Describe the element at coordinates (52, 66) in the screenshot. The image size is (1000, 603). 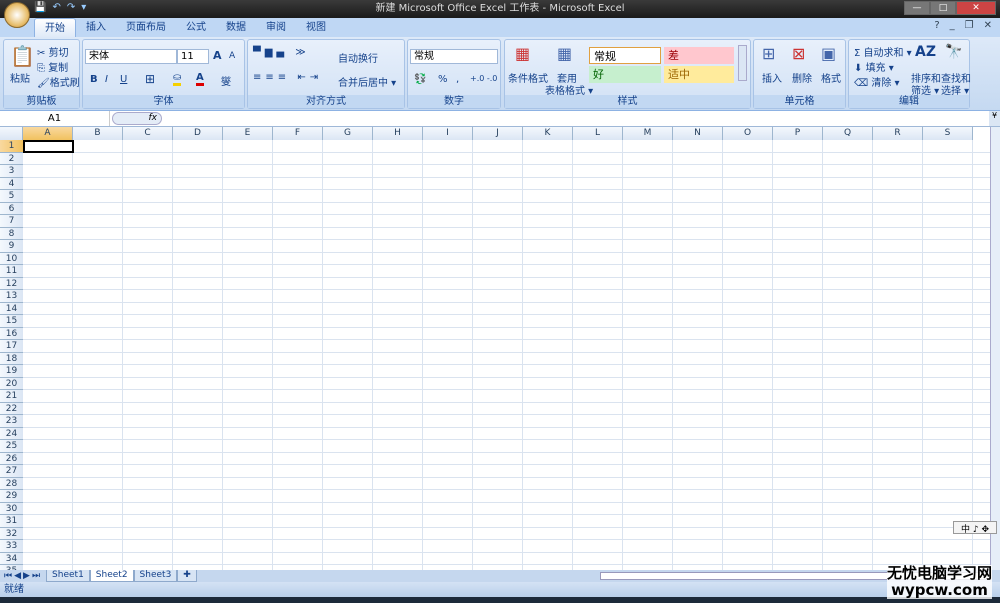
I see `copy-button: ⎘ 复制` at that location.